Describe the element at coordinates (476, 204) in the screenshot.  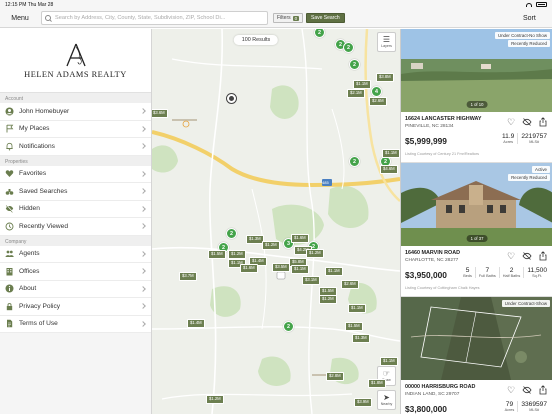
I see `listing-photo: Active Recently Reduced 1 of 37` at that location.